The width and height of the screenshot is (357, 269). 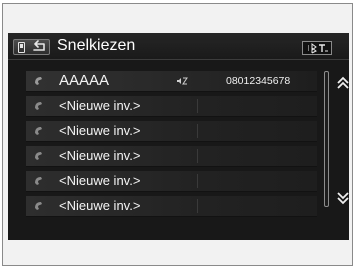 What do you see at coordinates (178, 46) in the screenshot?
I see `header-bar: Snelkiezen` at bounding box center [178, 46].